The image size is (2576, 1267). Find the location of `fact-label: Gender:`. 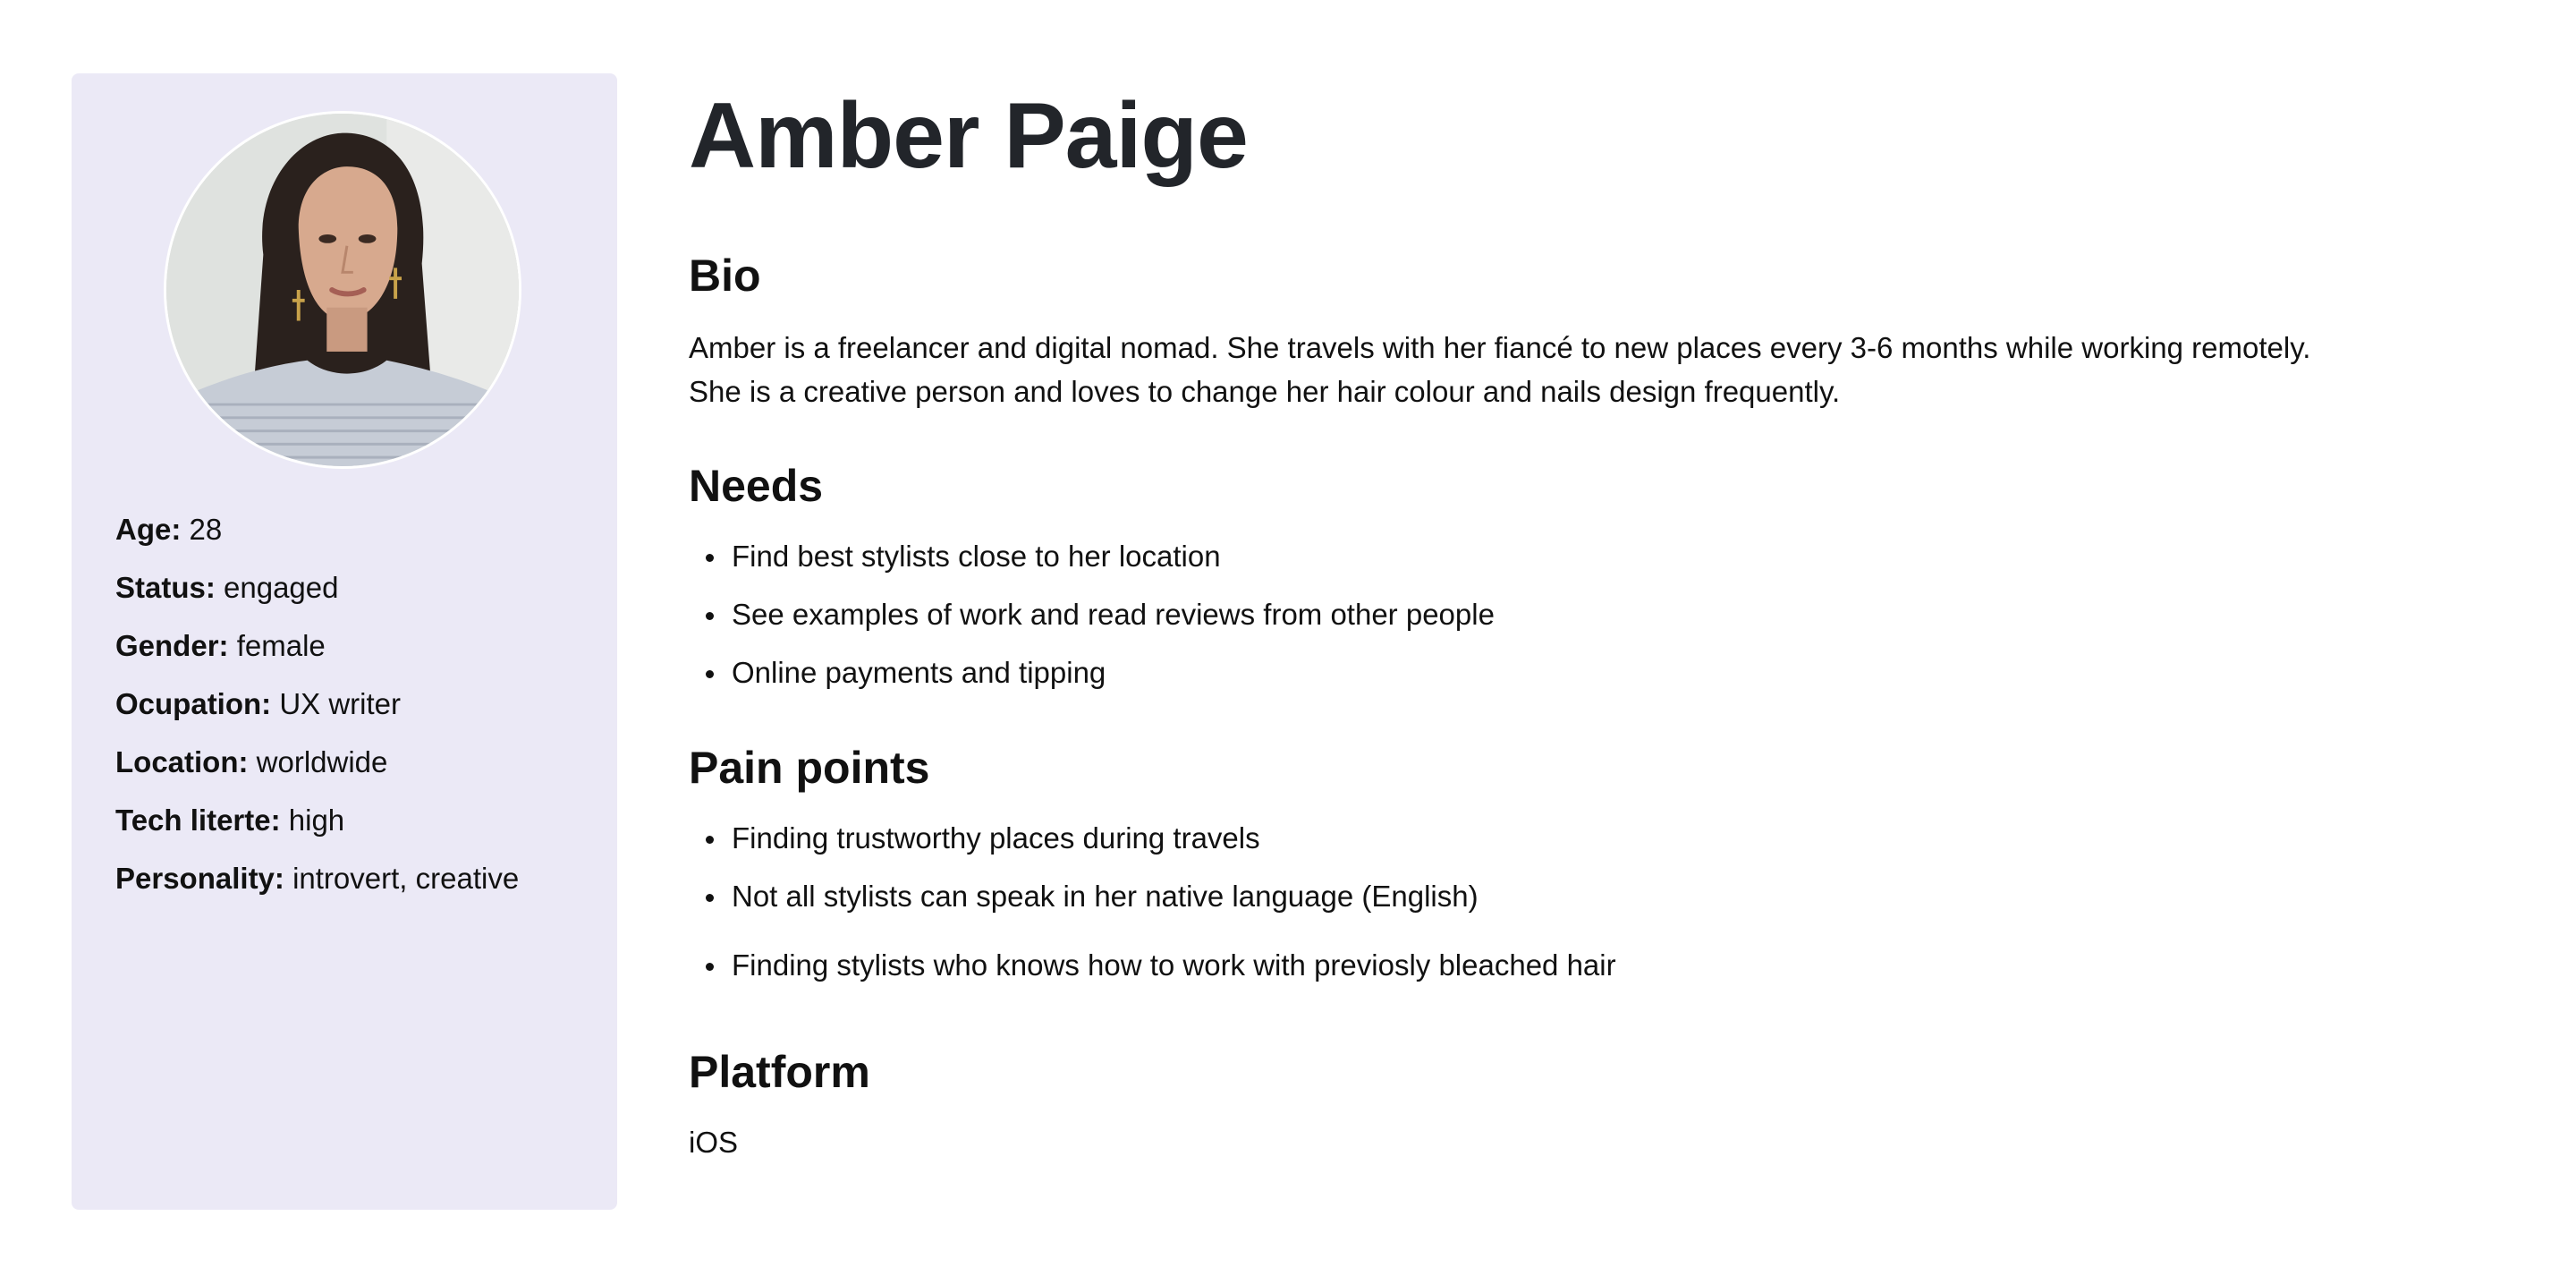

fact-label: Gender: is located at coordinates (172, 646).